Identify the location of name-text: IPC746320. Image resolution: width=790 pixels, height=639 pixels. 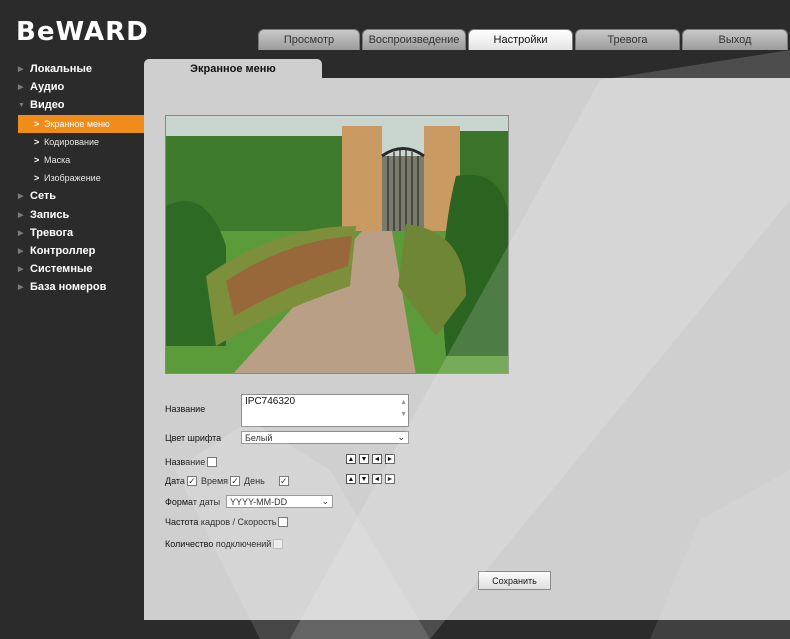
(270, 401).